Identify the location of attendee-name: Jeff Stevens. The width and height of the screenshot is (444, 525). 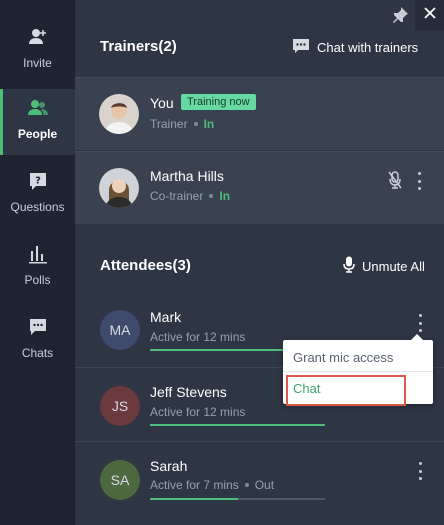
(188, 392).